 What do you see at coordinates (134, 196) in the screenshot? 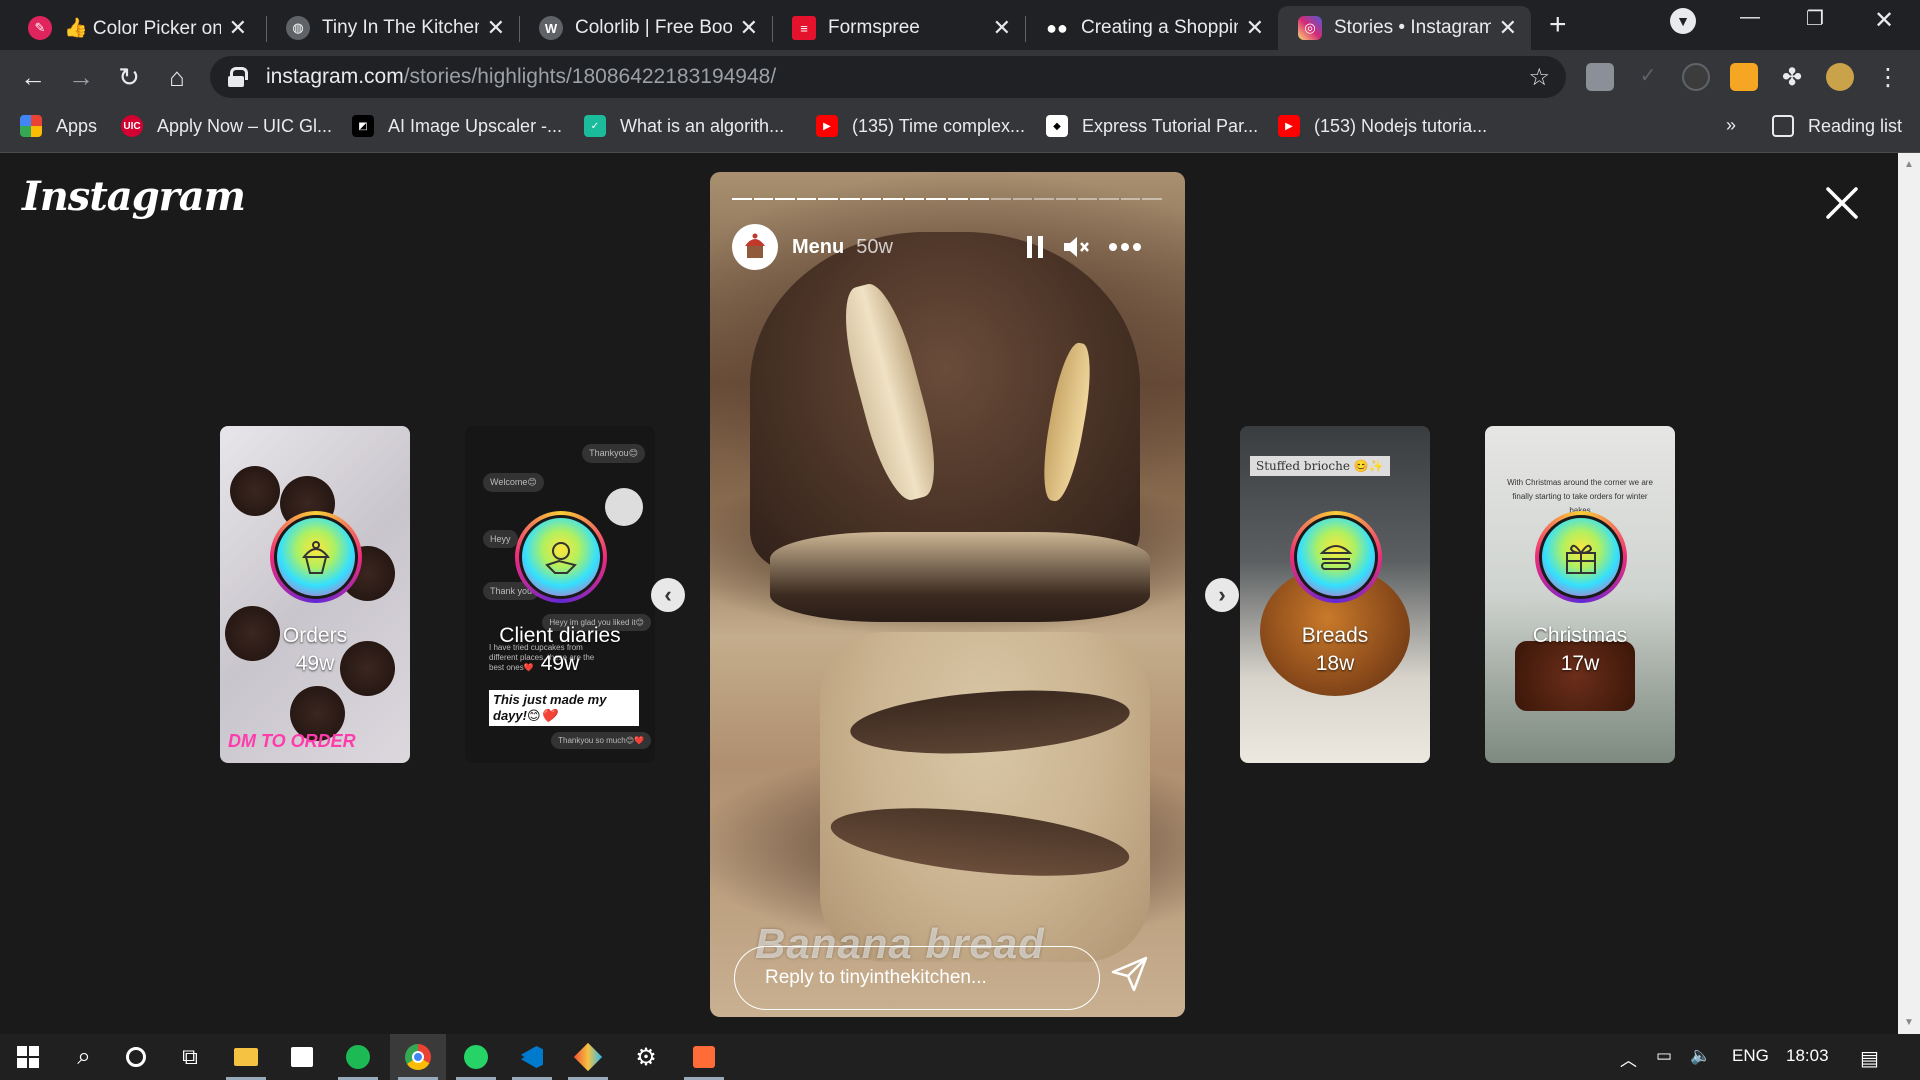
I see `instagram-logo: Instagram` at bounding box center [134, 196].